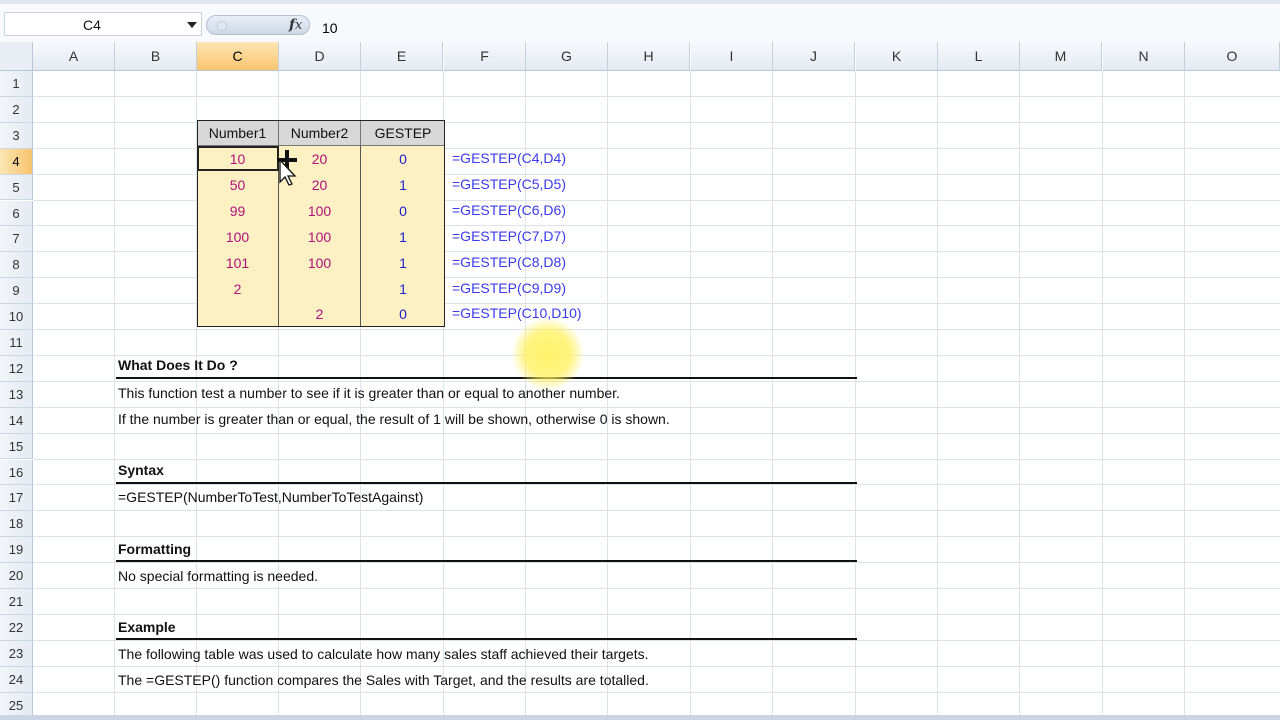 The image size is (1280, 720). Describe the element at coordinates (16, 576) in the screenshot. I see `row-header-20: 20` at that location.